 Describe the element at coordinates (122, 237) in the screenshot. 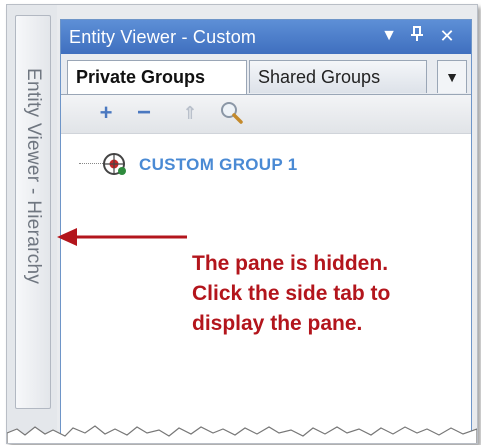

I see `annotation-arrow-icon` at that location.